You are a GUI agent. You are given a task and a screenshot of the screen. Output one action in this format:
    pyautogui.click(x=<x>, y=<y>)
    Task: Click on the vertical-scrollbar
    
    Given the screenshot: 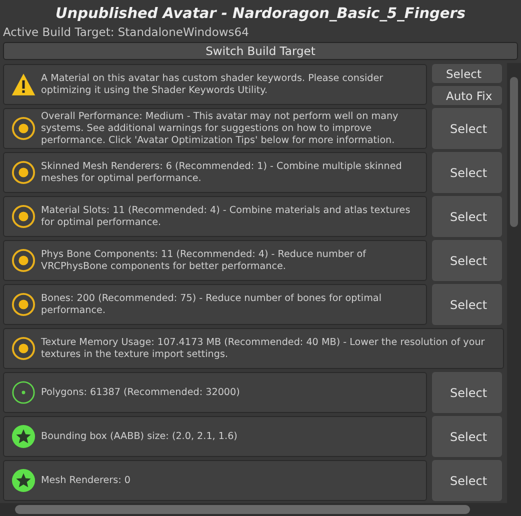 What is the action you would take?
    pyautogui.click(x=514, y=283)
    